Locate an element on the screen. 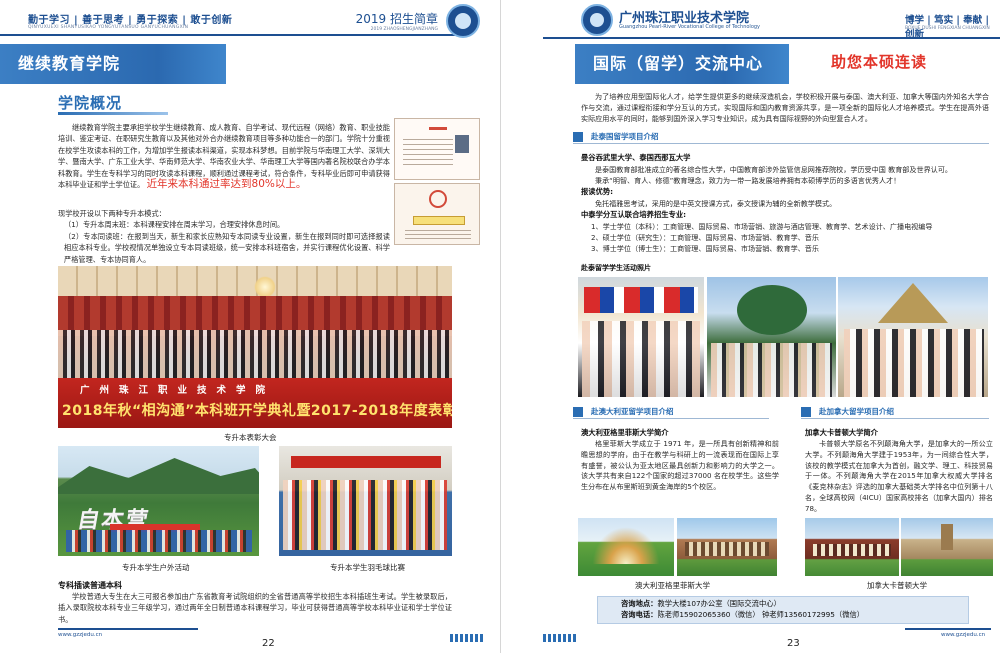 The image size is (1000, 653). contact-address: 咨询地点：教学大楼107办公室（国际交流中心） is located at coordinates (701, 604).